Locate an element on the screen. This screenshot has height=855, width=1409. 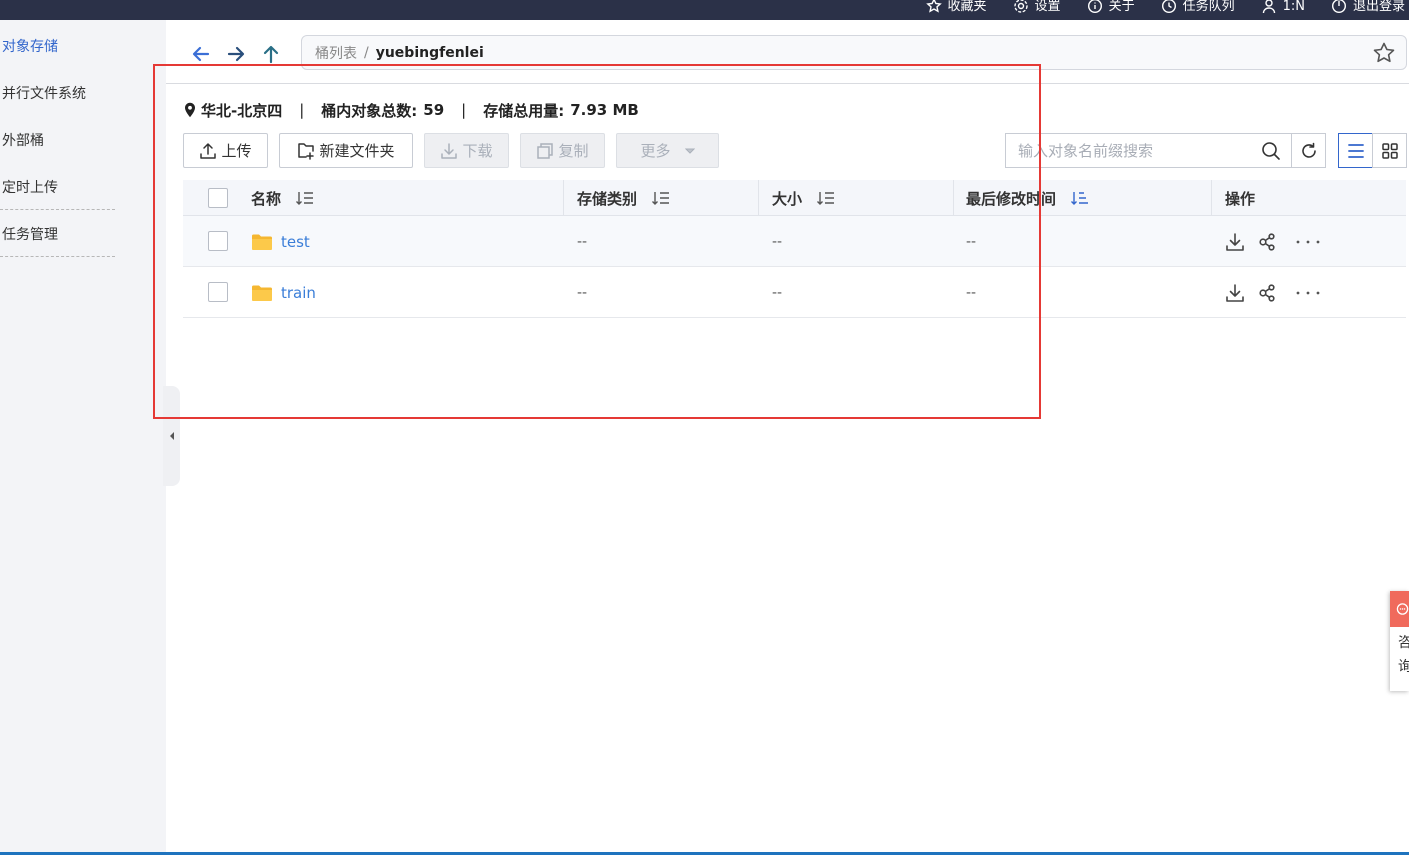
favorite-star-icon is located at coordinates (1384, 53).